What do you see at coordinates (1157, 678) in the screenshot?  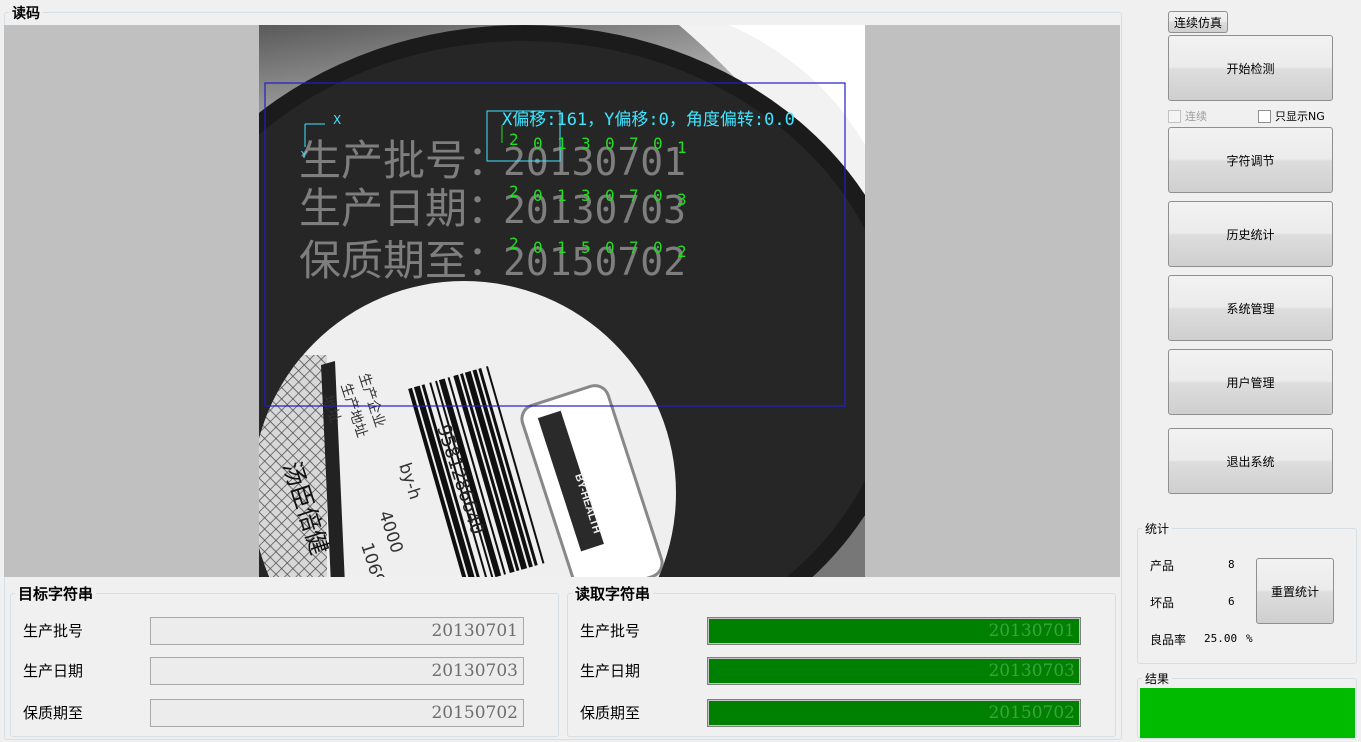 I see `result-title: 结果` at bounding box center [1157, 678].